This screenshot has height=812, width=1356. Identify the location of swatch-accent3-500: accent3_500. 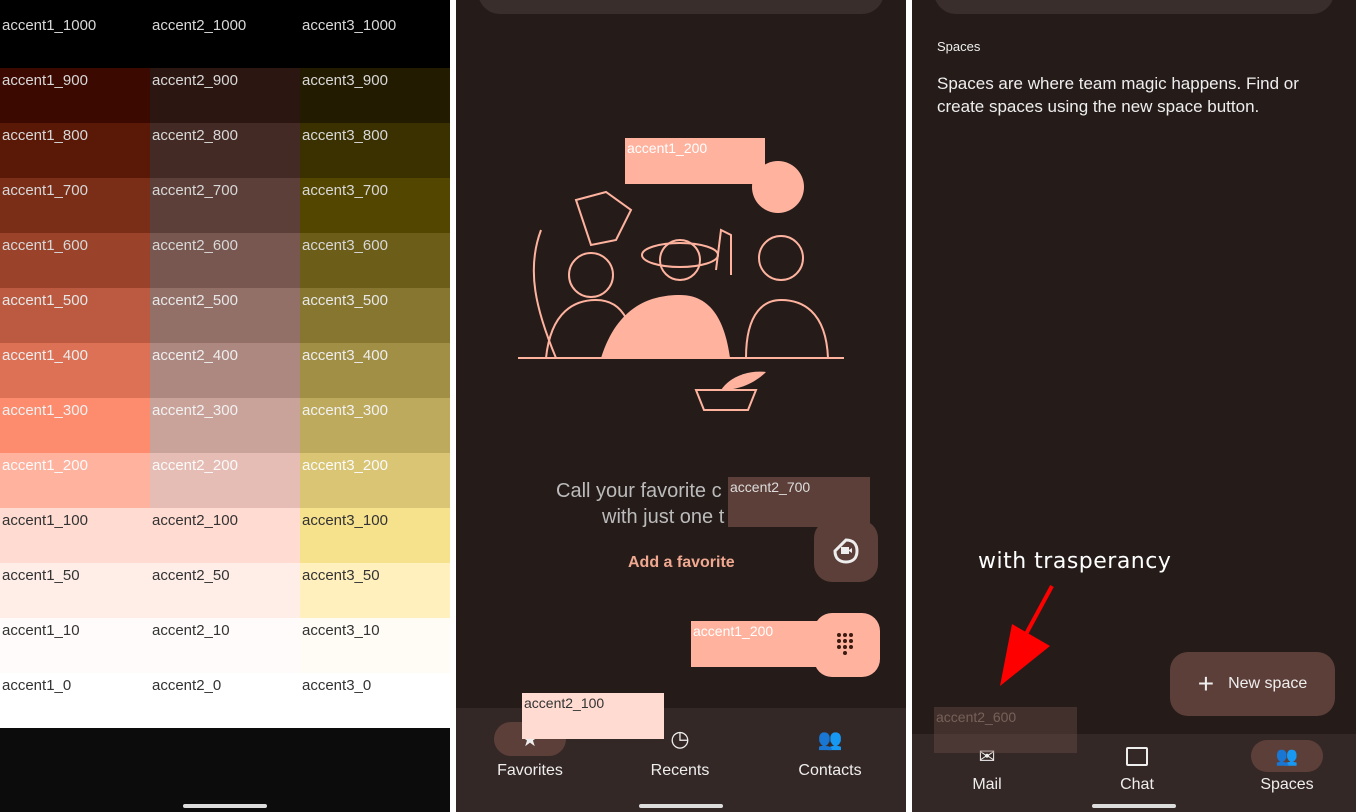
(375, 315).